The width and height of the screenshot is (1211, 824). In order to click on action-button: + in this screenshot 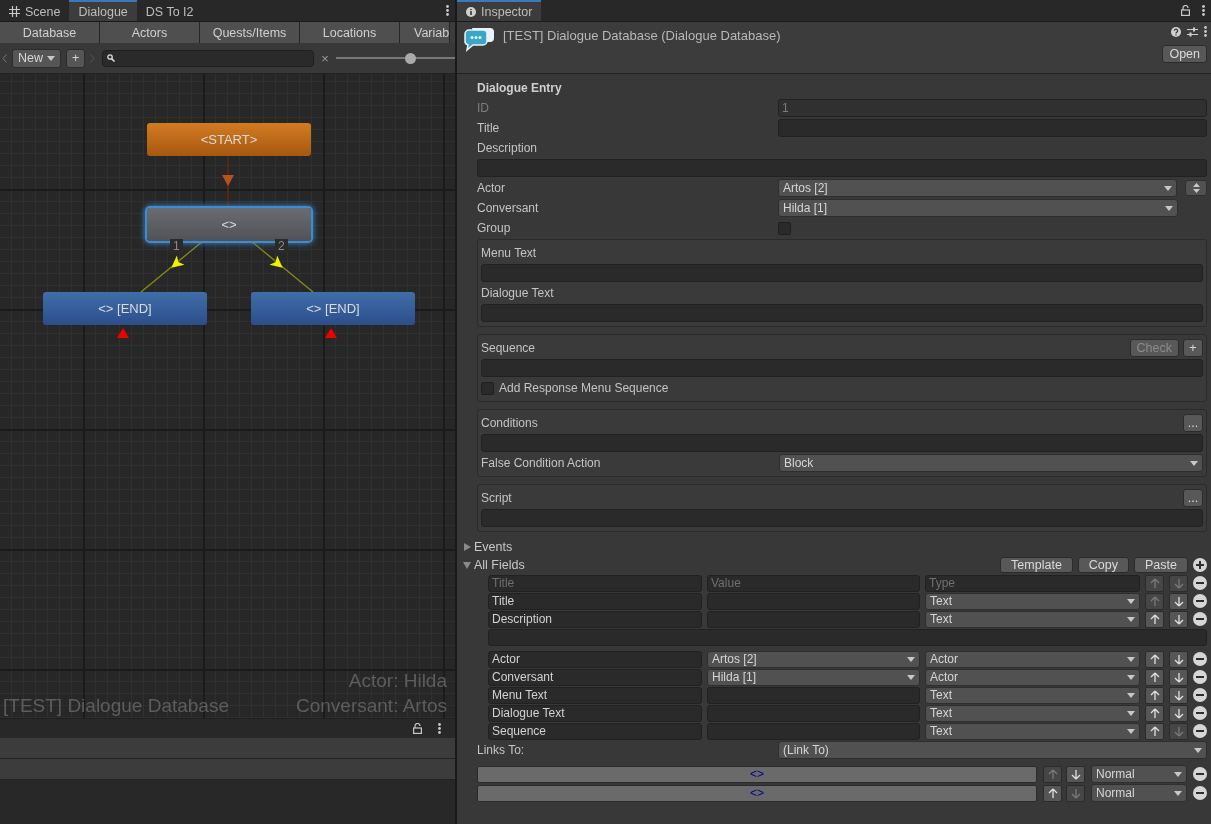, I will do `click(1193, 348)`.